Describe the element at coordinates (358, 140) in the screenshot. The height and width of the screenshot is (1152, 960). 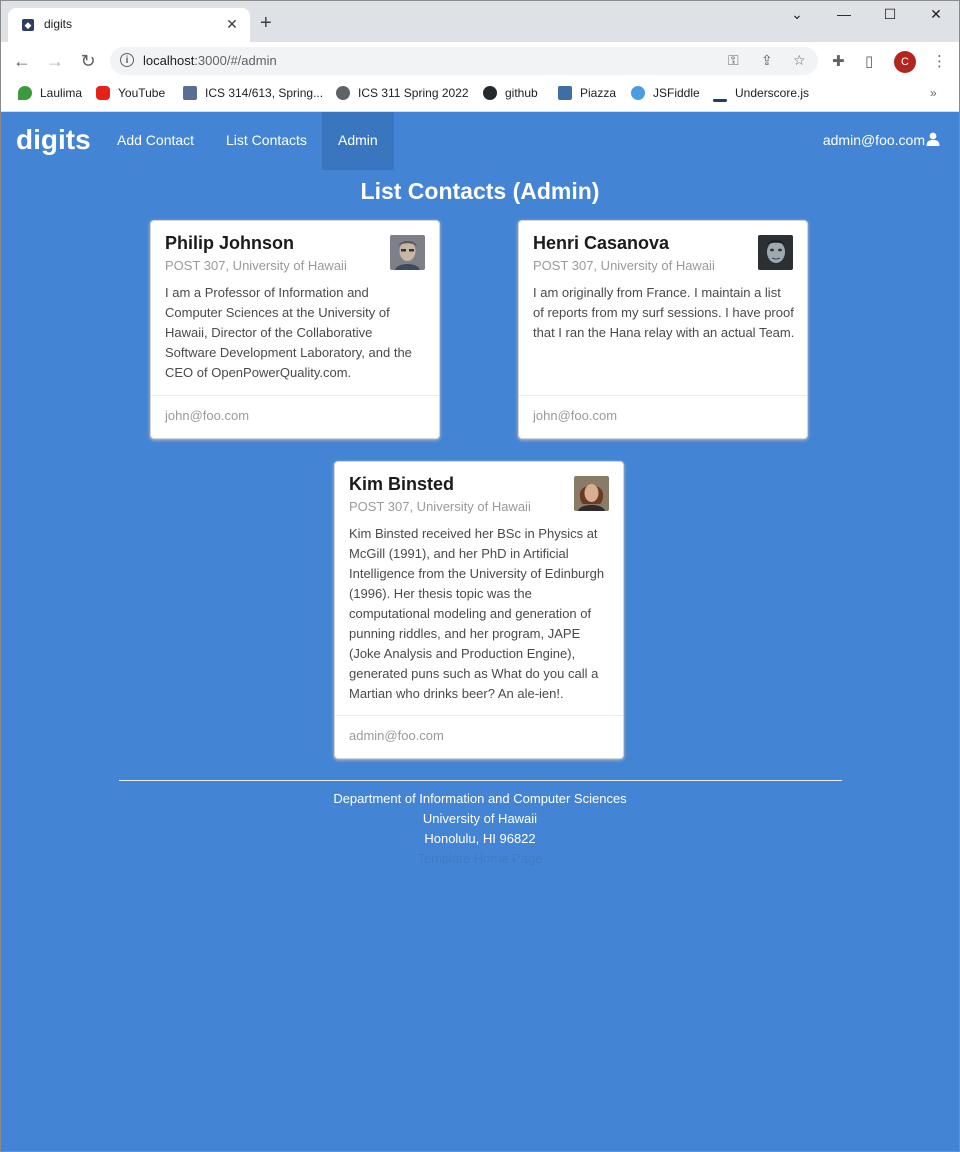
I see `nav-admin: Admin` at that location.